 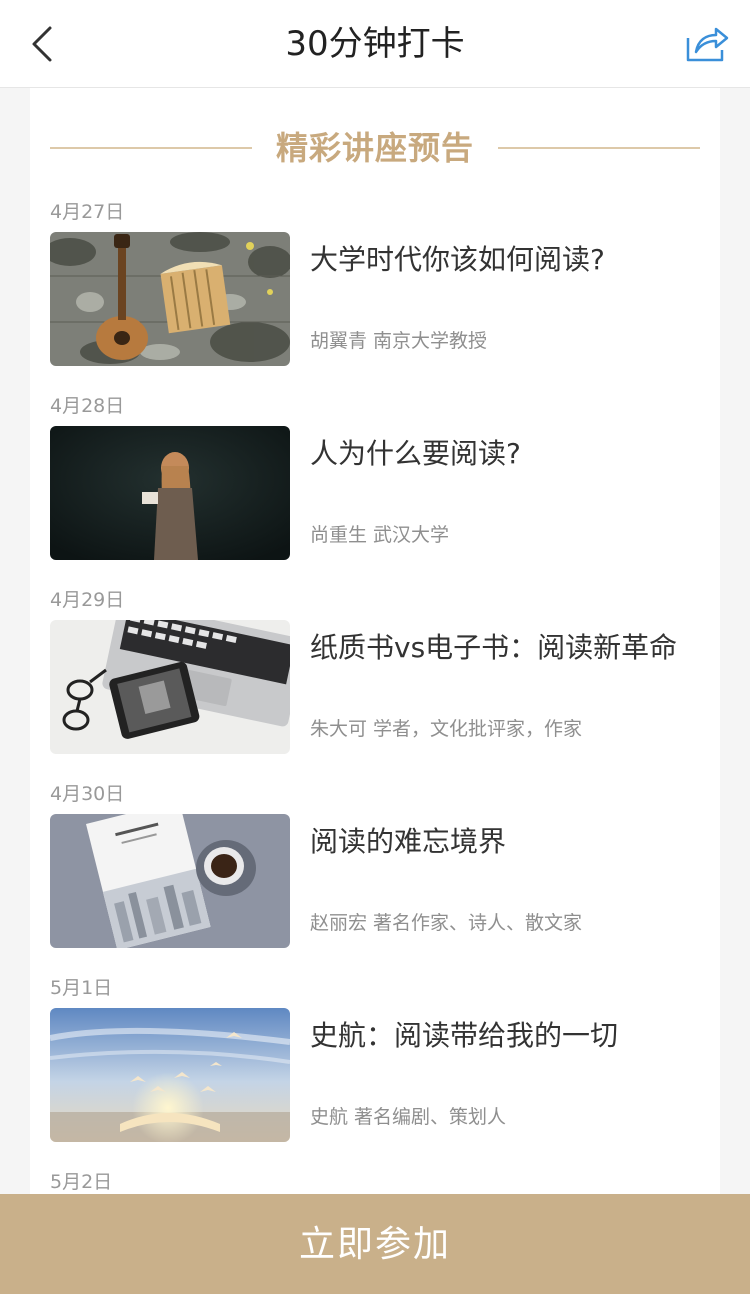 What do you see at coordinates (599, 148) in the screenshot?
I see `section-divider-right` at bounding box center [599, 148].